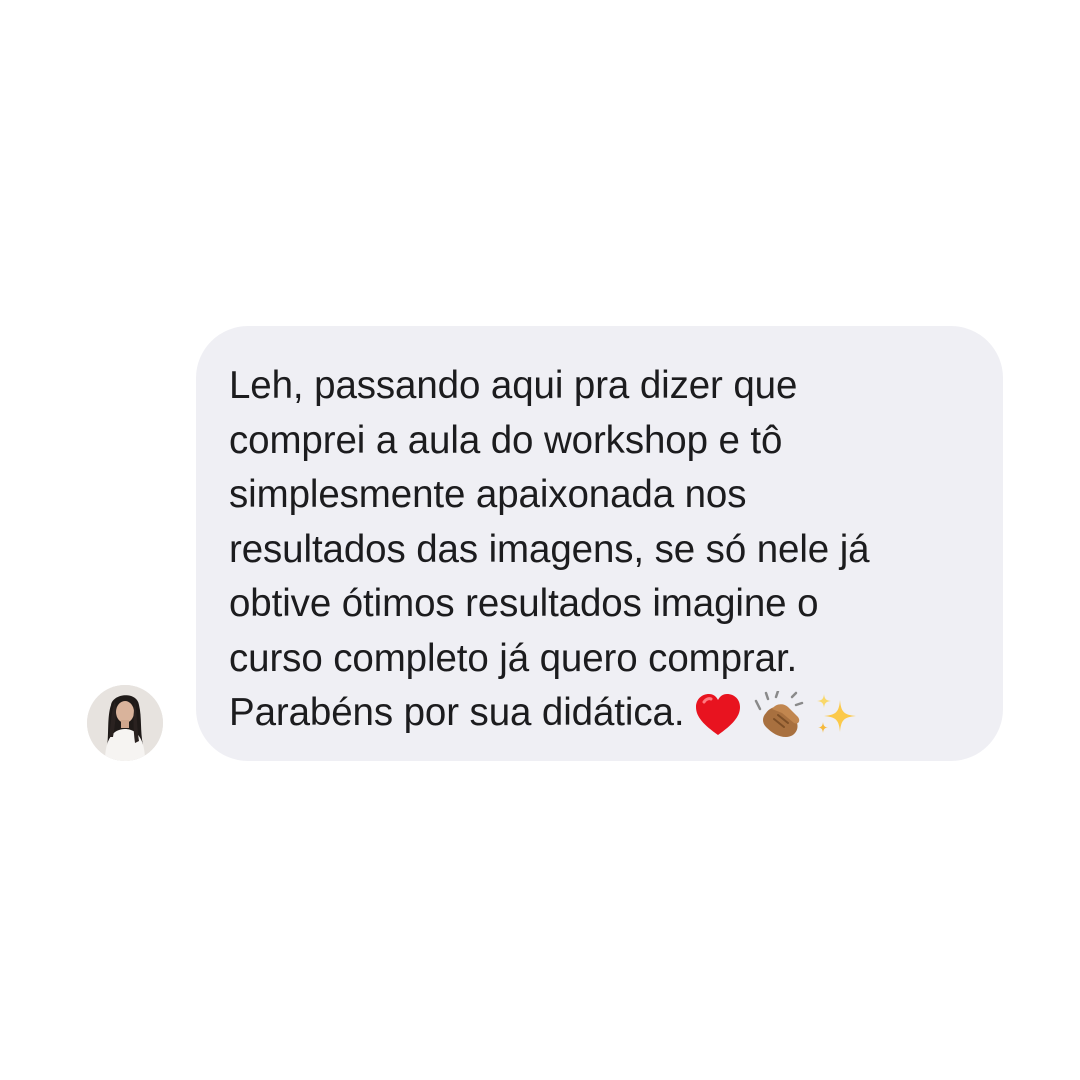  I want to click on message-line: simplesmente apaixonada nos, so click(488, 494).